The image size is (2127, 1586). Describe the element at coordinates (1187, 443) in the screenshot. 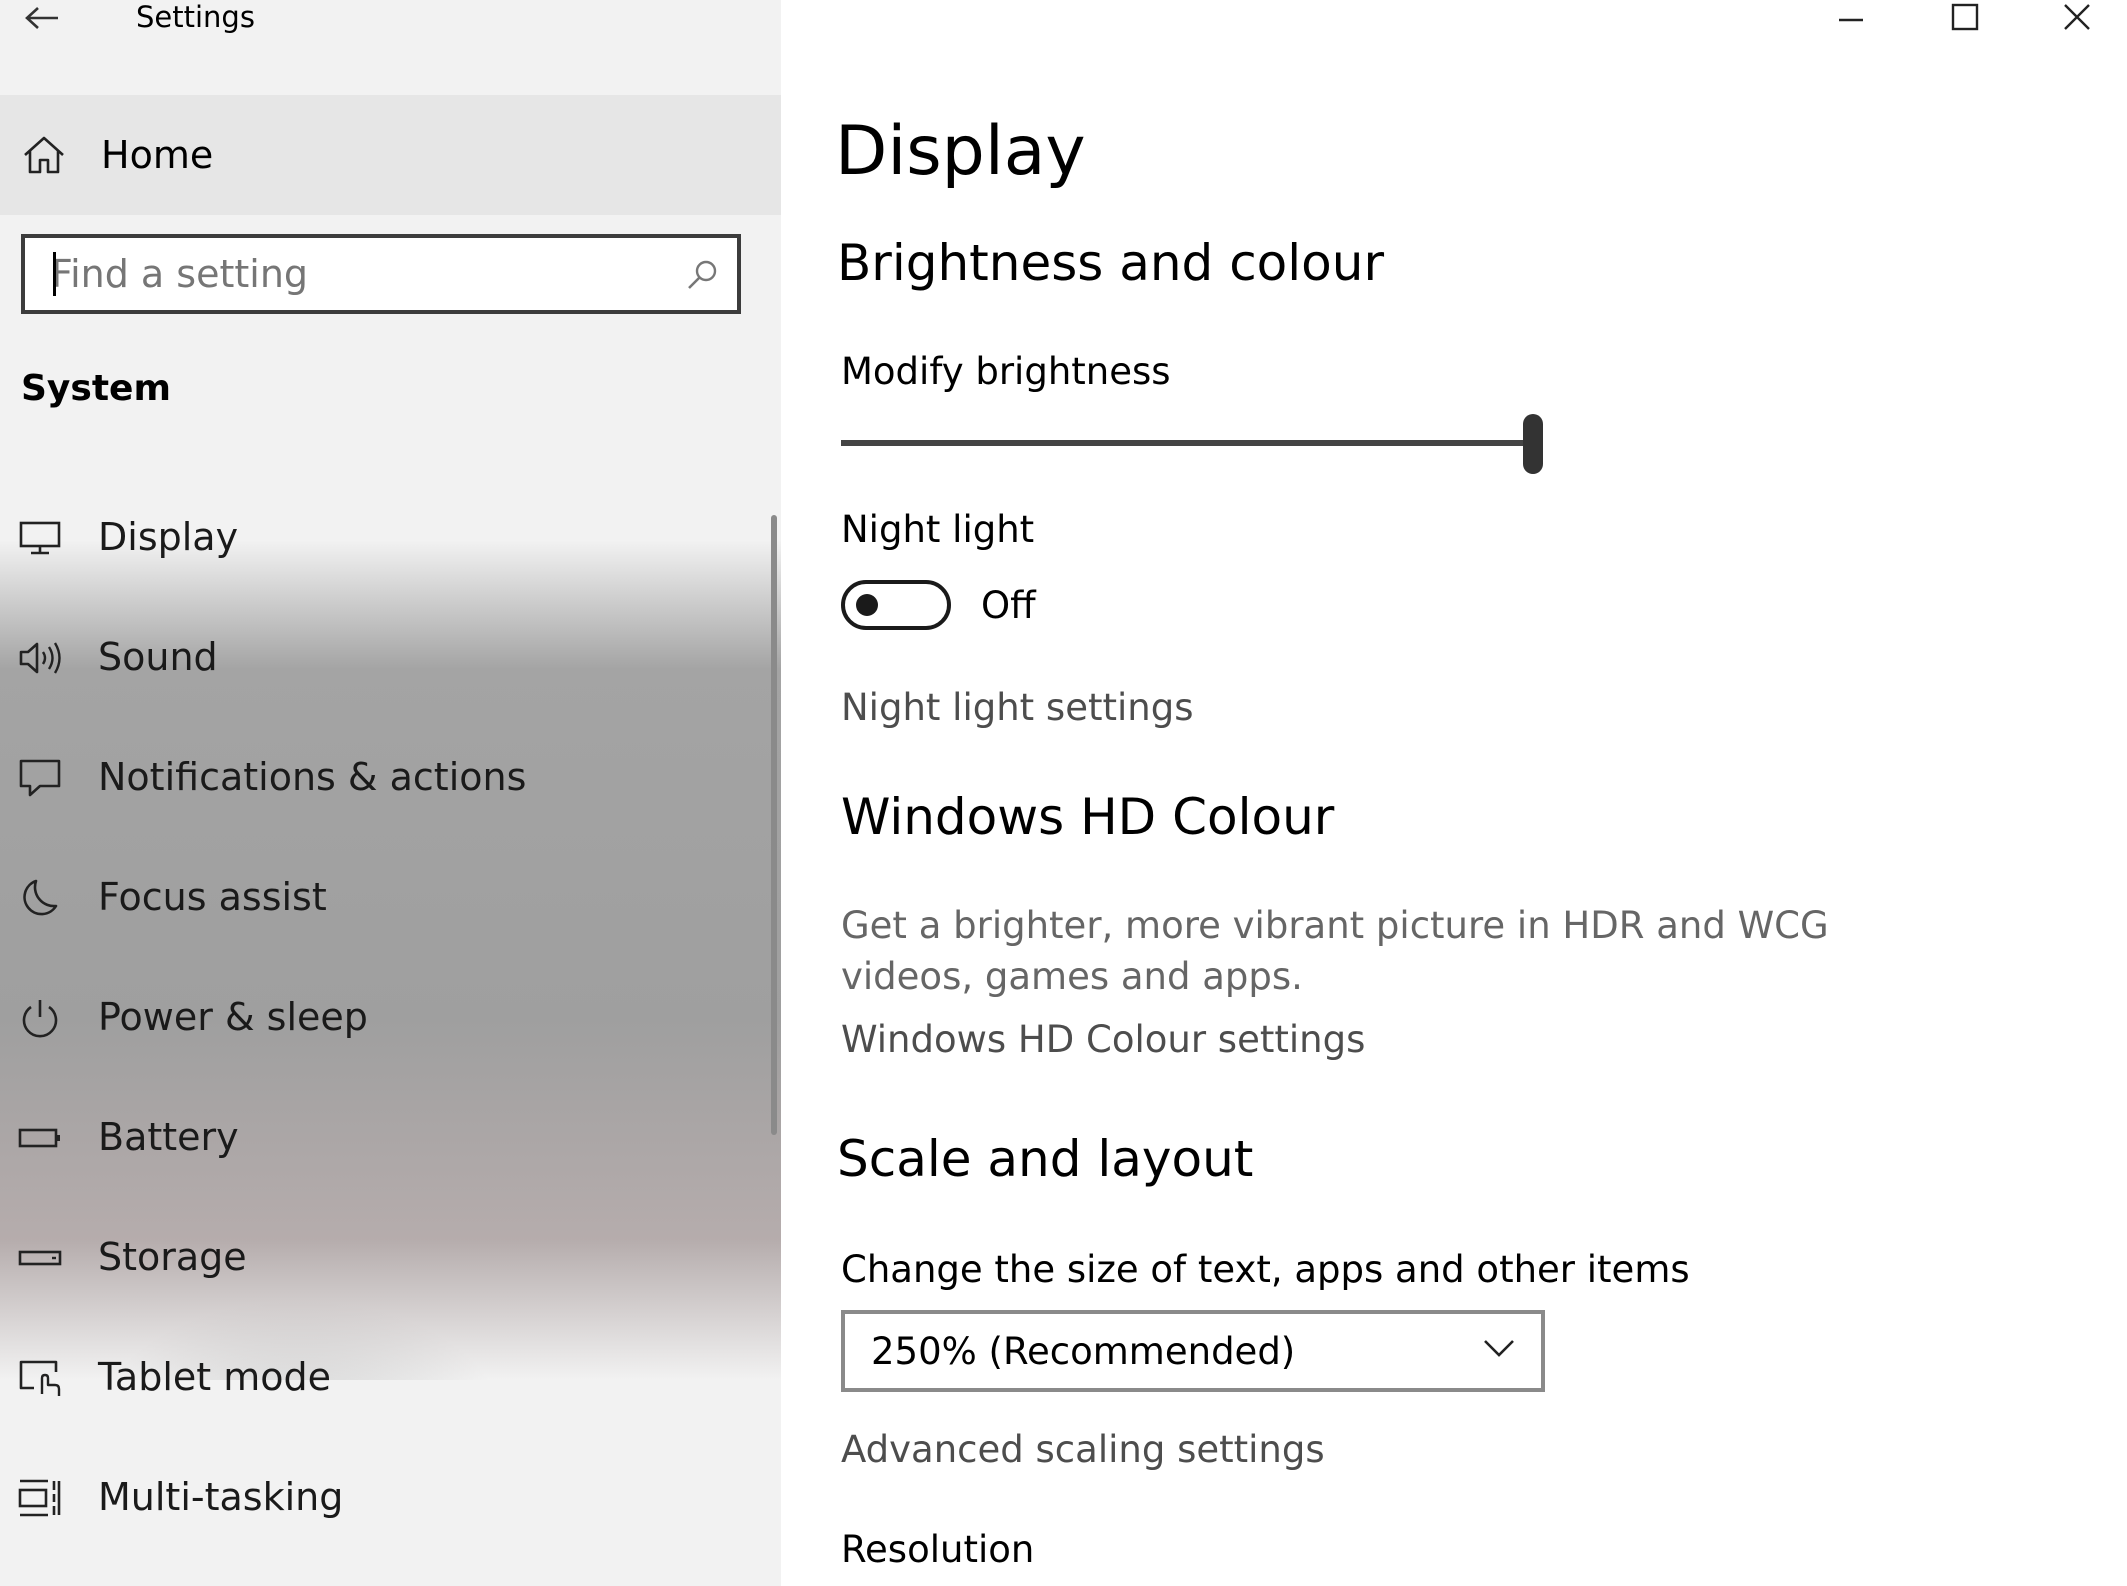

I see `slider-fill` at that location.